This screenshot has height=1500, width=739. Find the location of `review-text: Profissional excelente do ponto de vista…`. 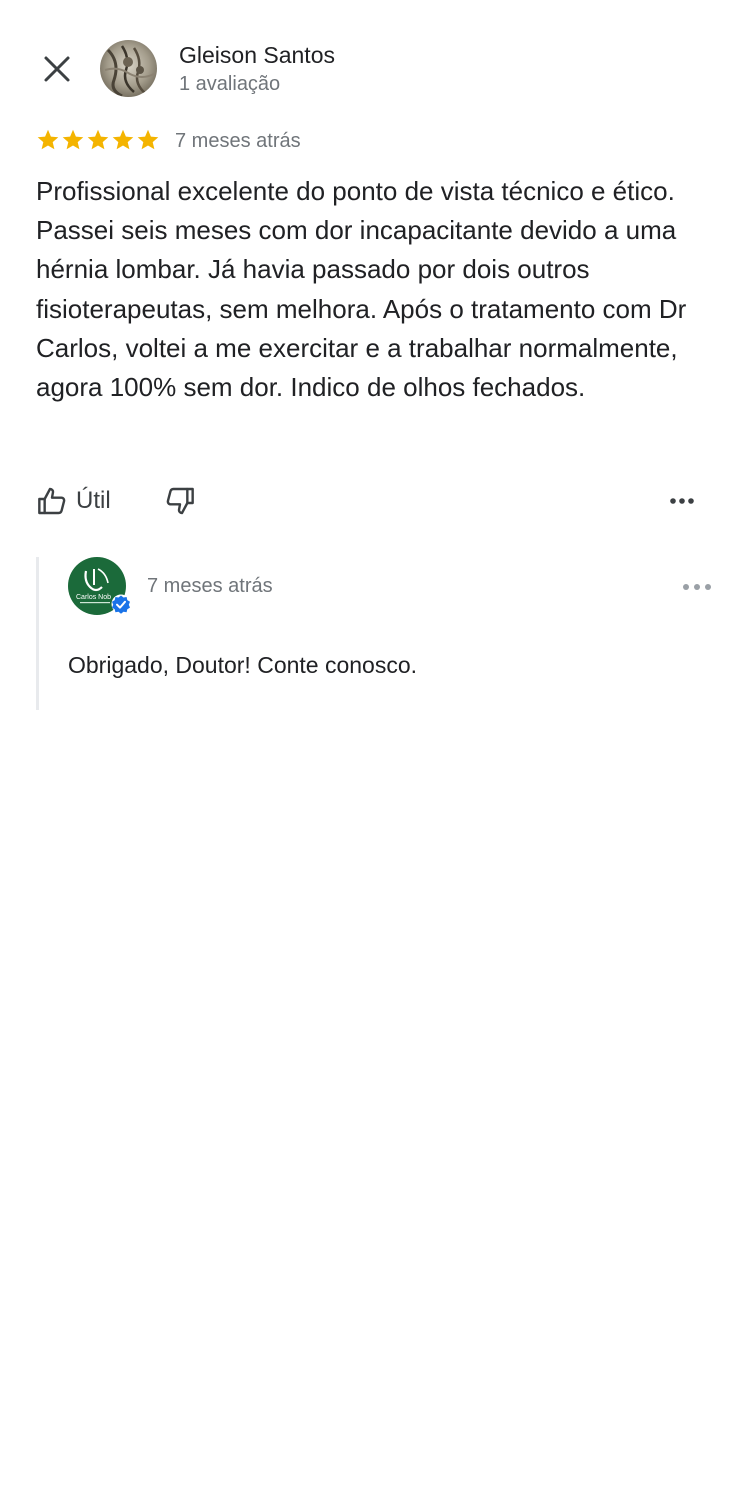

review-text: Profissional excelente do ponto de vista… is located at coordinates (361, 289).